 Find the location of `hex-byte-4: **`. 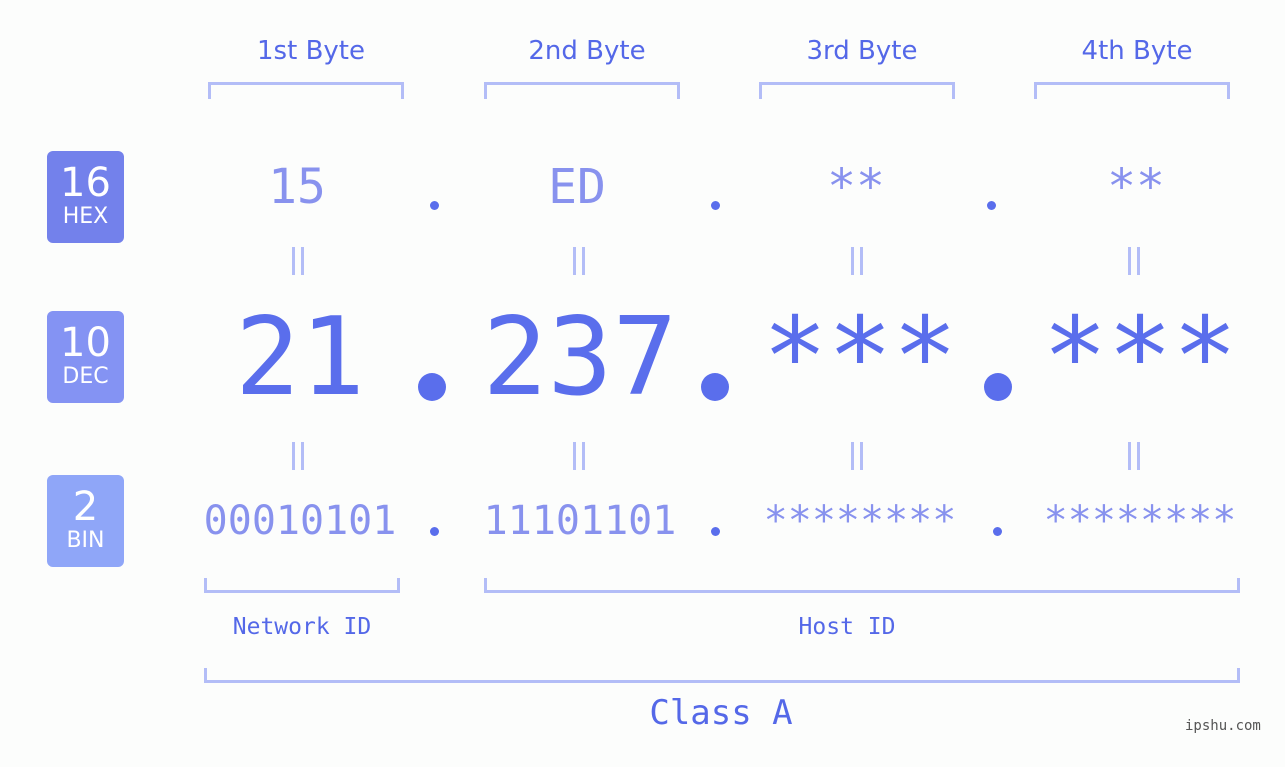

hex-byte-4: ** is located at coordinates (1136, 187).